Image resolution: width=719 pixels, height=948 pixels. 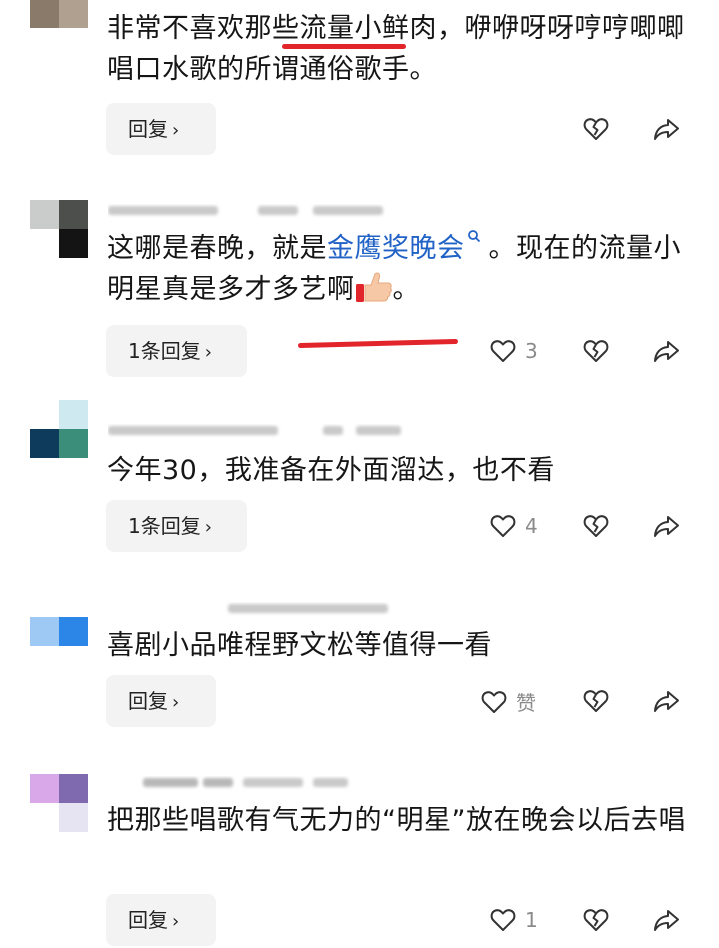 I want to click on comment-text: 把那些唱歌有气无力的“明星”放在晚会以后去唱, so click(x=396, y=820).